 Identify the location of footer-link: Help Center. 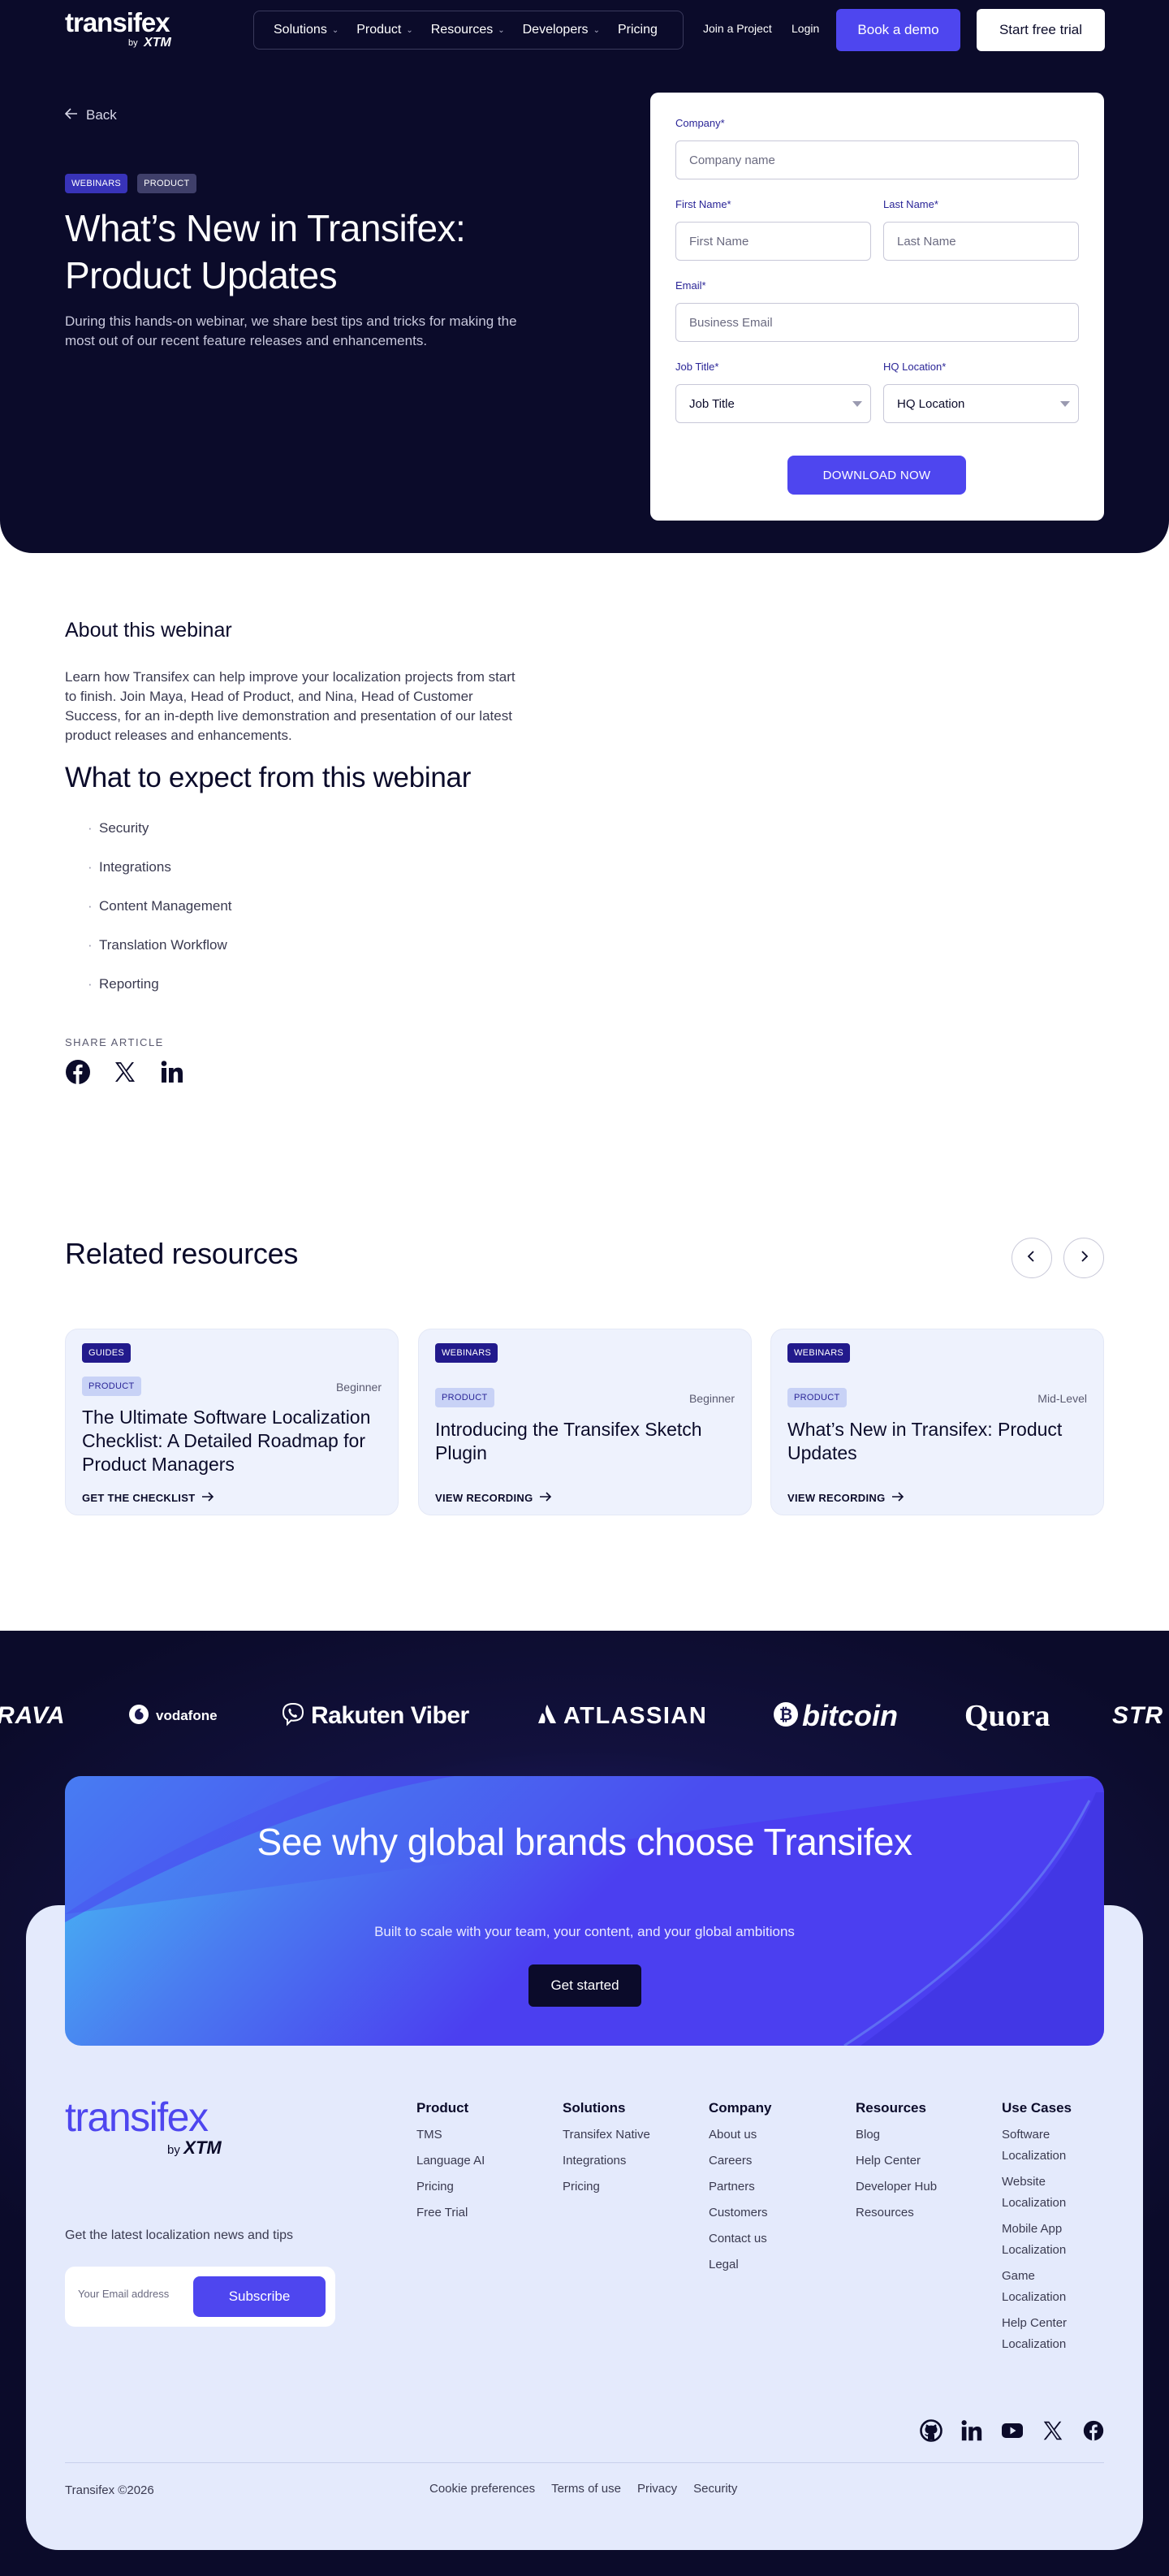
(896, 2161).